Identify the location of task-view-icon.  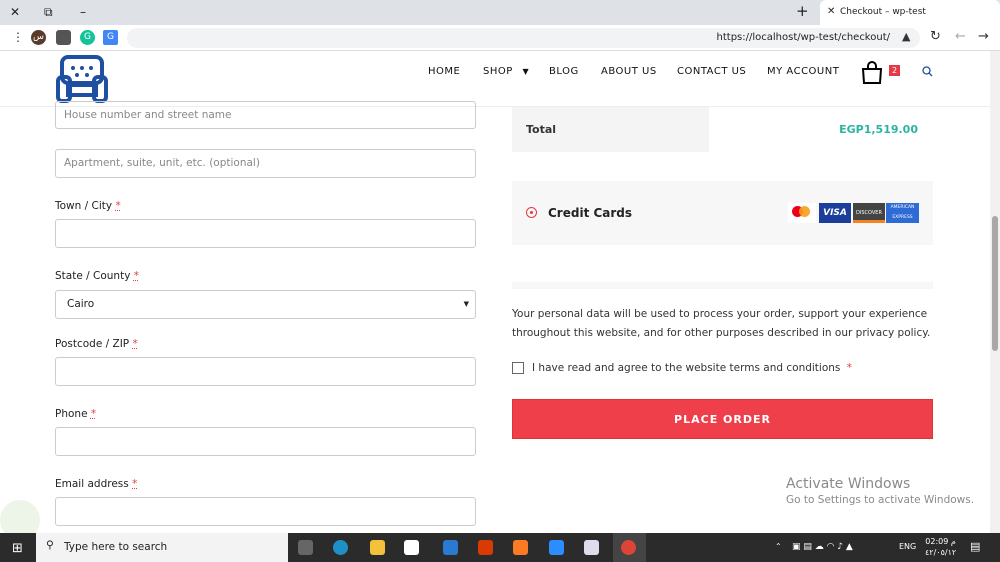
(305, 547).